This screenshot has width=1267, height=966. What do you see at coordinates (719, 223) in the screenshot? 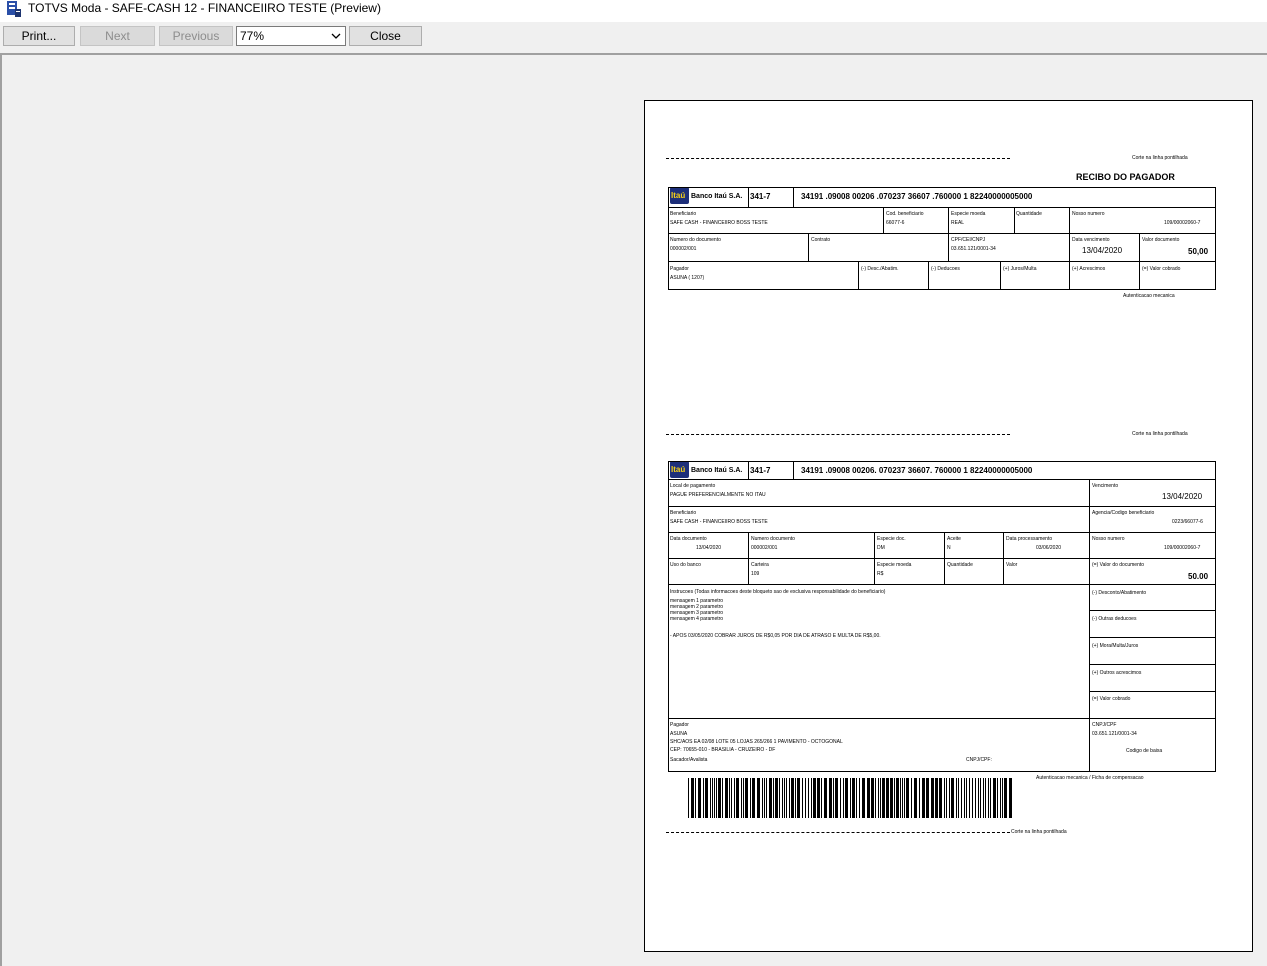
I see `field-value: SAFE CASH - FINANCEIIRO BOSS TESTE` at bounding box center [719, 223].